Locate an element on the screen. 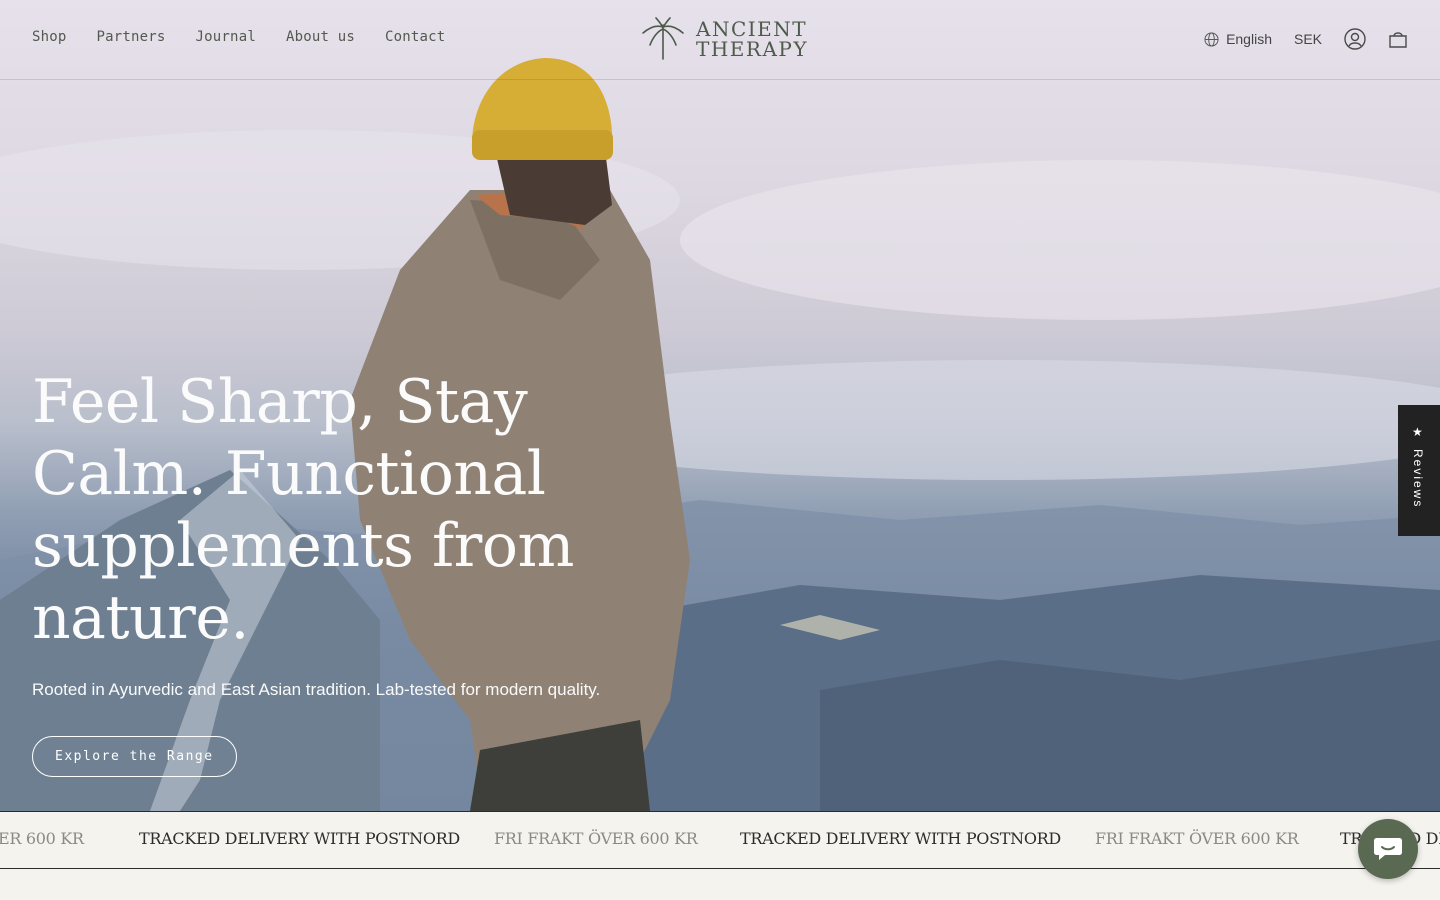 The image size is (1440, 900). language-label: English is located at coordinates (1249, 39).